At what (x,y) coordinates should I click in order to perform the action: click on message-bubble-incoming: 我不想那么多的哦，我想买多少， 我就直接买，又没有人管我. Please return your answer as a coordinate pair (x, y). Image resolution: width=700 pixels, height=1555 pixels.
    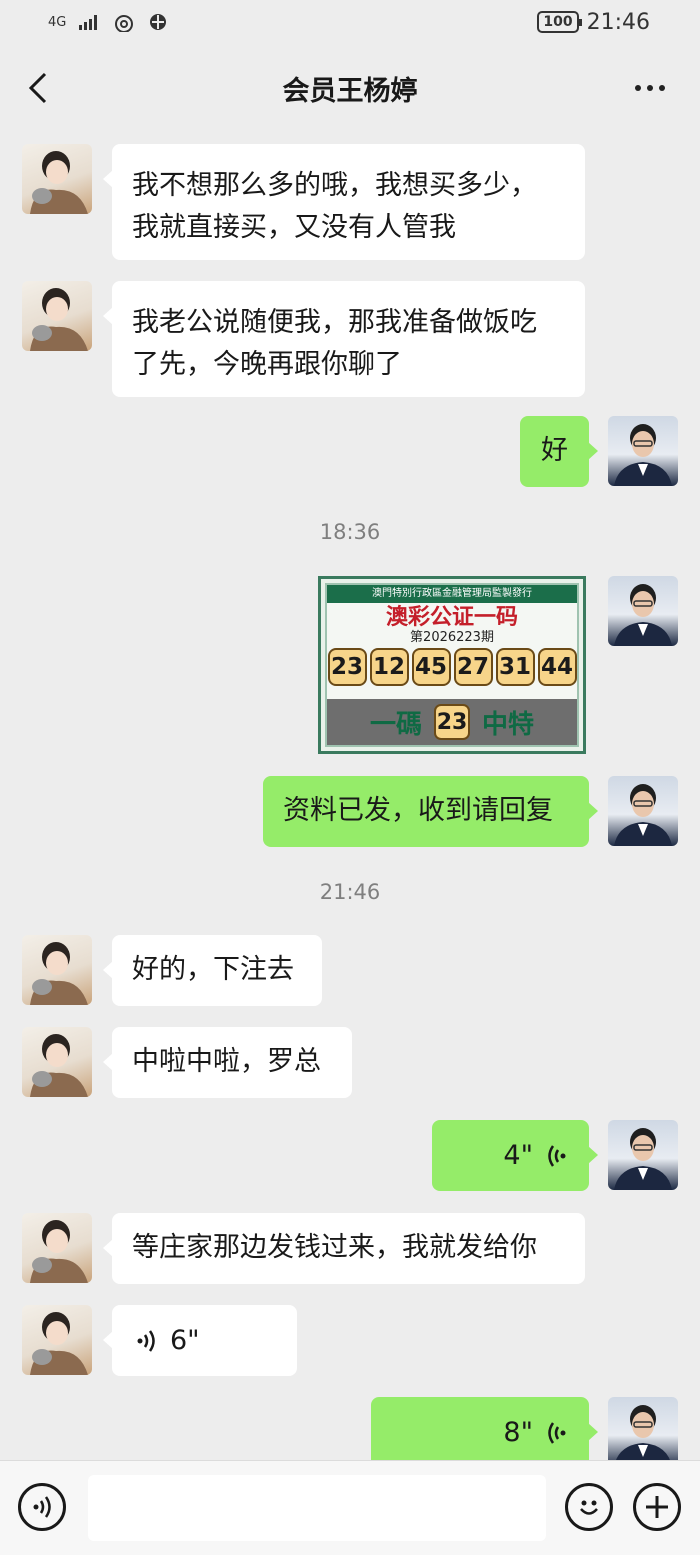
    Looking at the image, I should click on (344, 202).